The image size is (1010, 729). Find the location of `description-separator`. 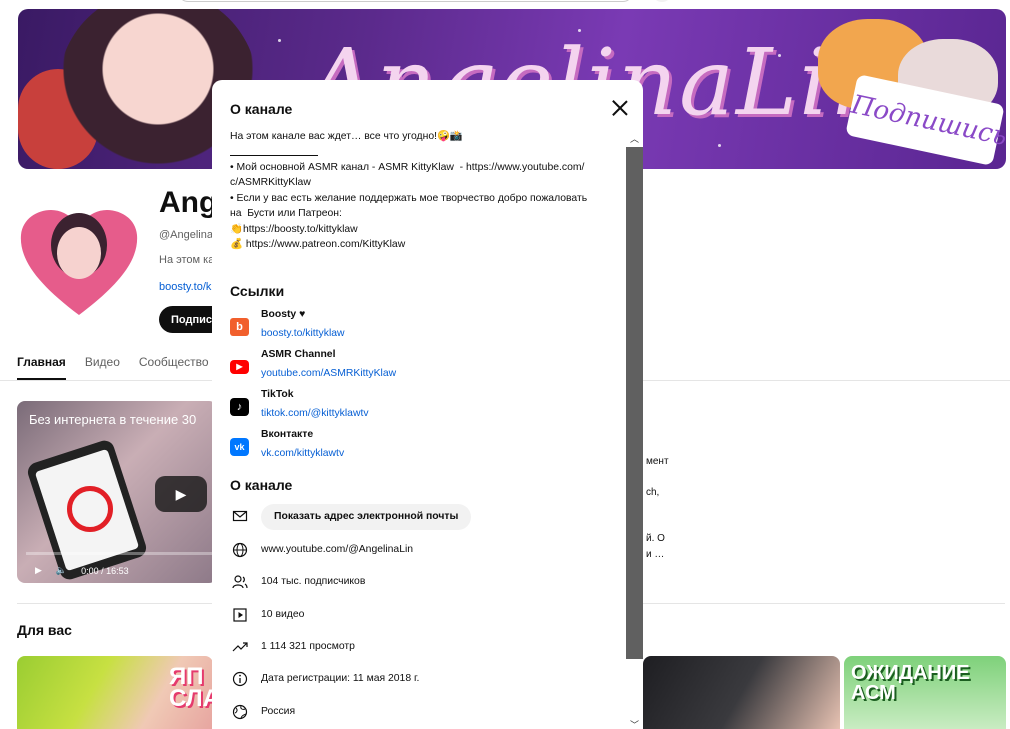

description-separator is located at coordinates (274, 155).